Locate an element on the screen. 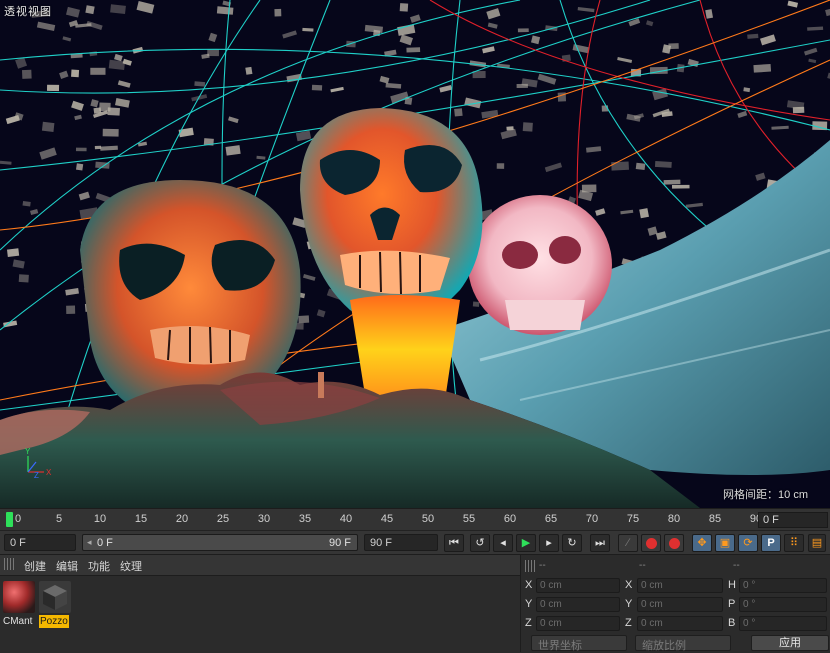 The image size is (830, 653). ruler-tick-0: 0 is located at coordinates (18, 519).